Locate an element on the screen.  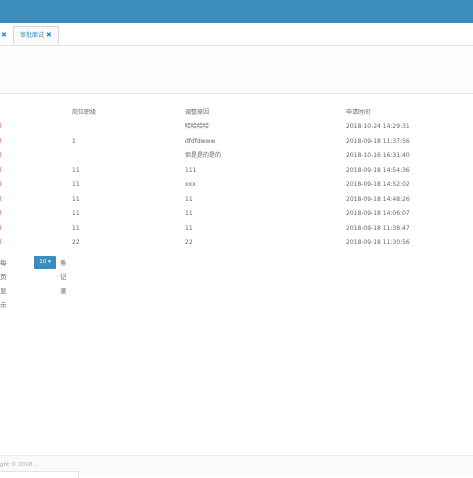
tab-active-close-icon: ✖ is located at coordinates (49, 35).